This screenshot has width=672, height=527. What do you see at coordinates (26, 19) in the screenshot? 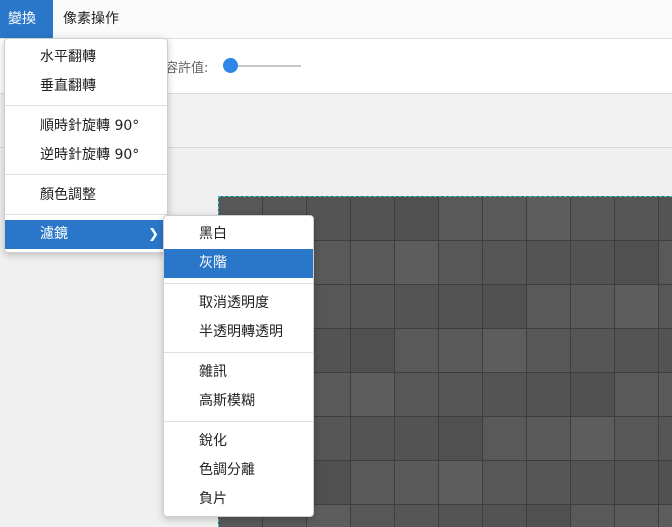
I see `menu-transform: 變換` at bounding box center [26, 19].